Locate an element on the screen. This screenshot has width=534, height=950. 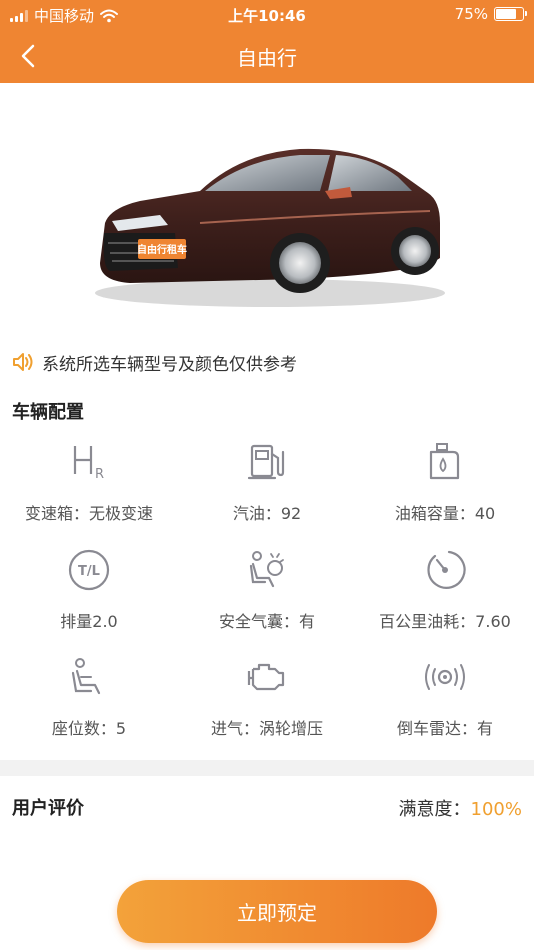
svg-text: T/L is located at coordinates (89, 571).